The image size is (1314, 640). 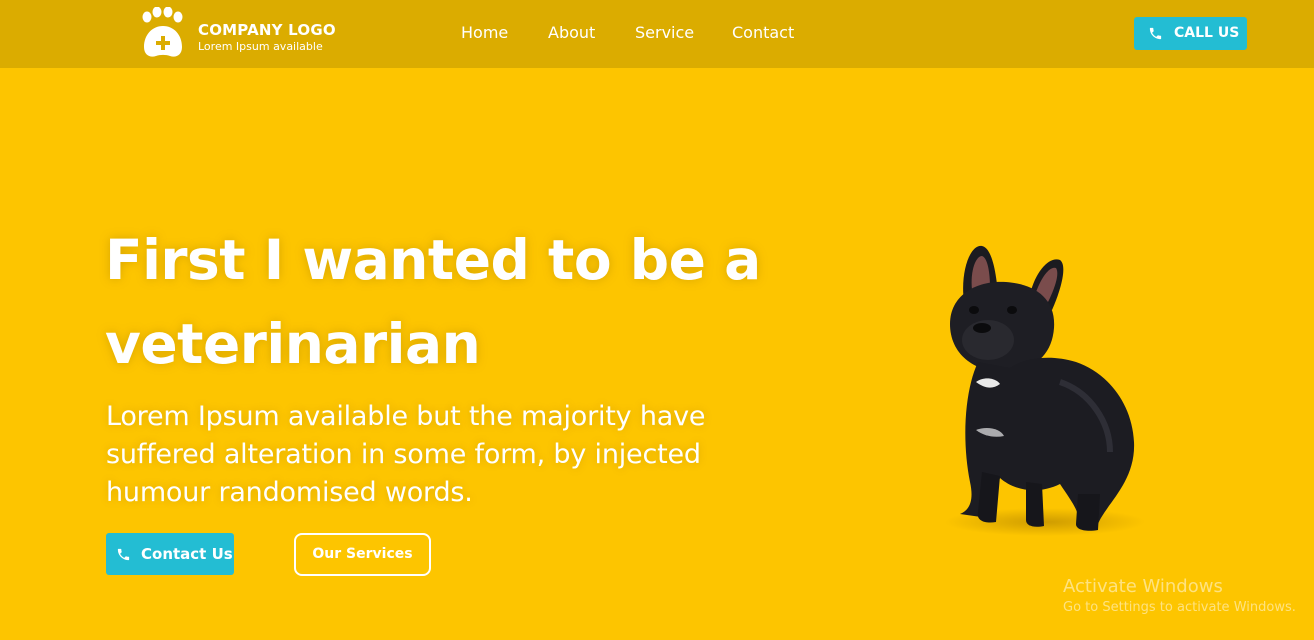 What do you see at coordinates (289, 492) in the screenshot?
I see `description-line-3: humour randomised words.` at bounding box center [289, 492].